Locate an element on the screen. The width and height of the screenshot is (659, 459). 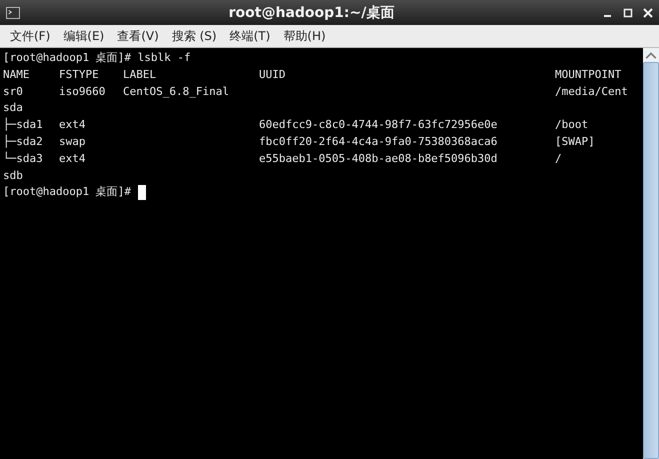
output-cell-text: [SWAP] is located at coordinates (575, 142).